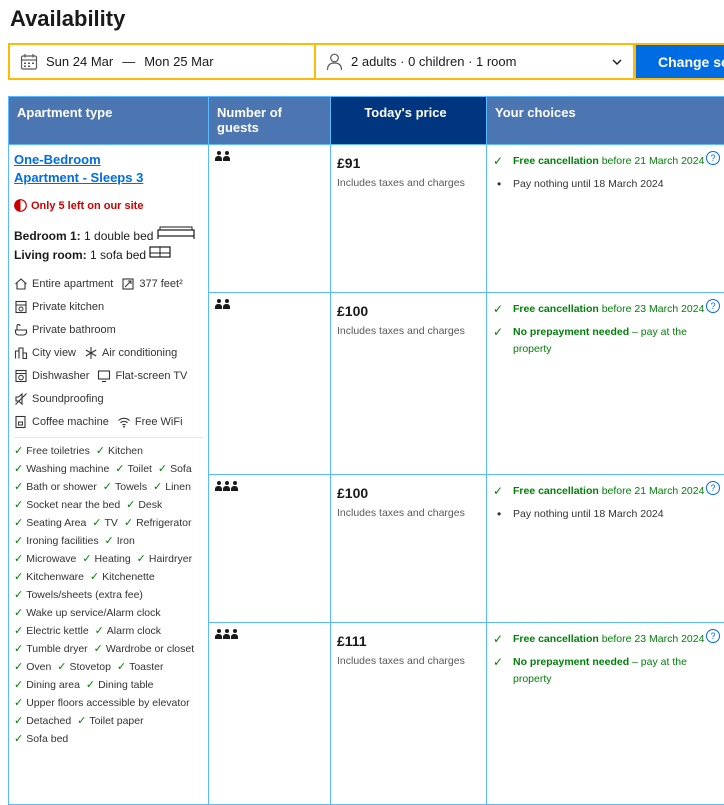 This screenshot has height=805, width=724. What do you see at coordinates (113, 559) in the screenshot?
I see `amenity-label: Heating` at bounding box center [113, 559].